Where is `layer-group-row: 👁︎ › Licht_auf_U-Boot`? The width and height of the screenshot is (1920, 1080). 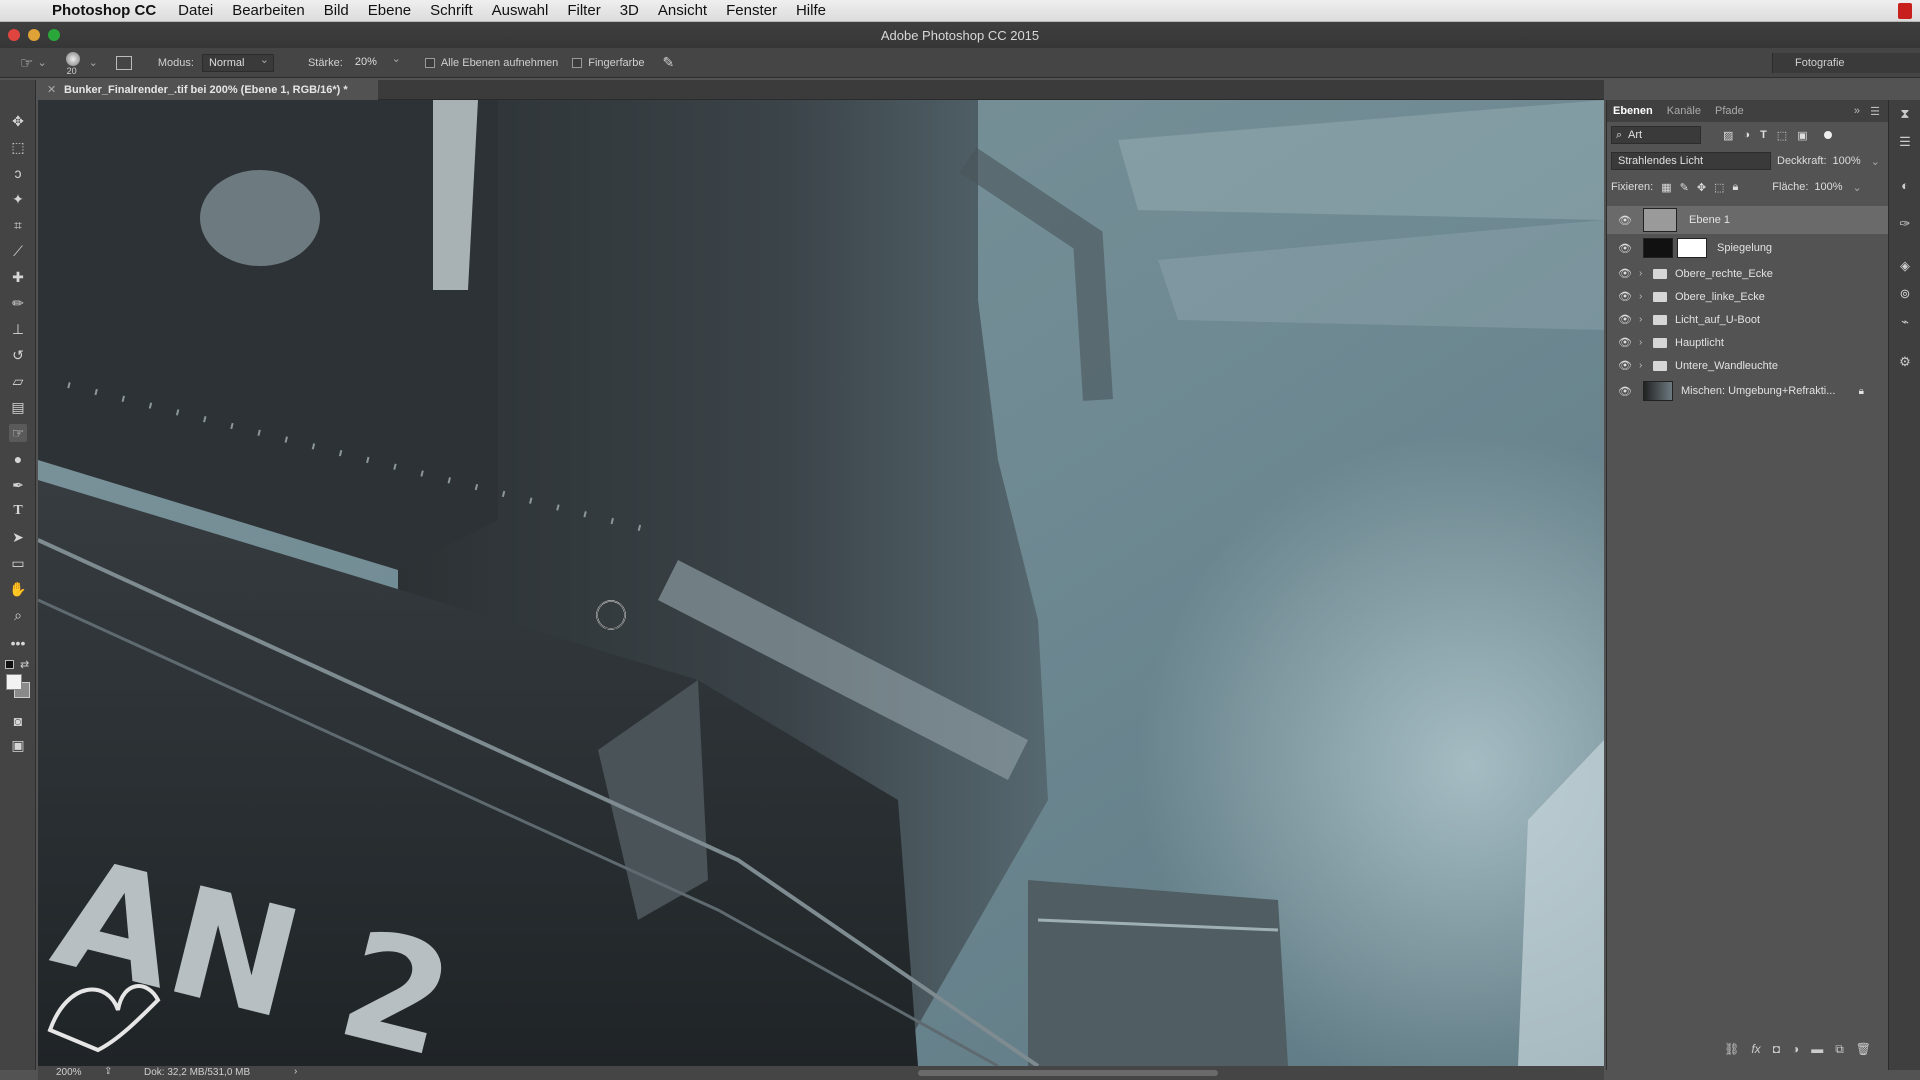
layer-group-row: 👁︎ › Licht_auf_U-Boot is located at coordinates (1747, 319).